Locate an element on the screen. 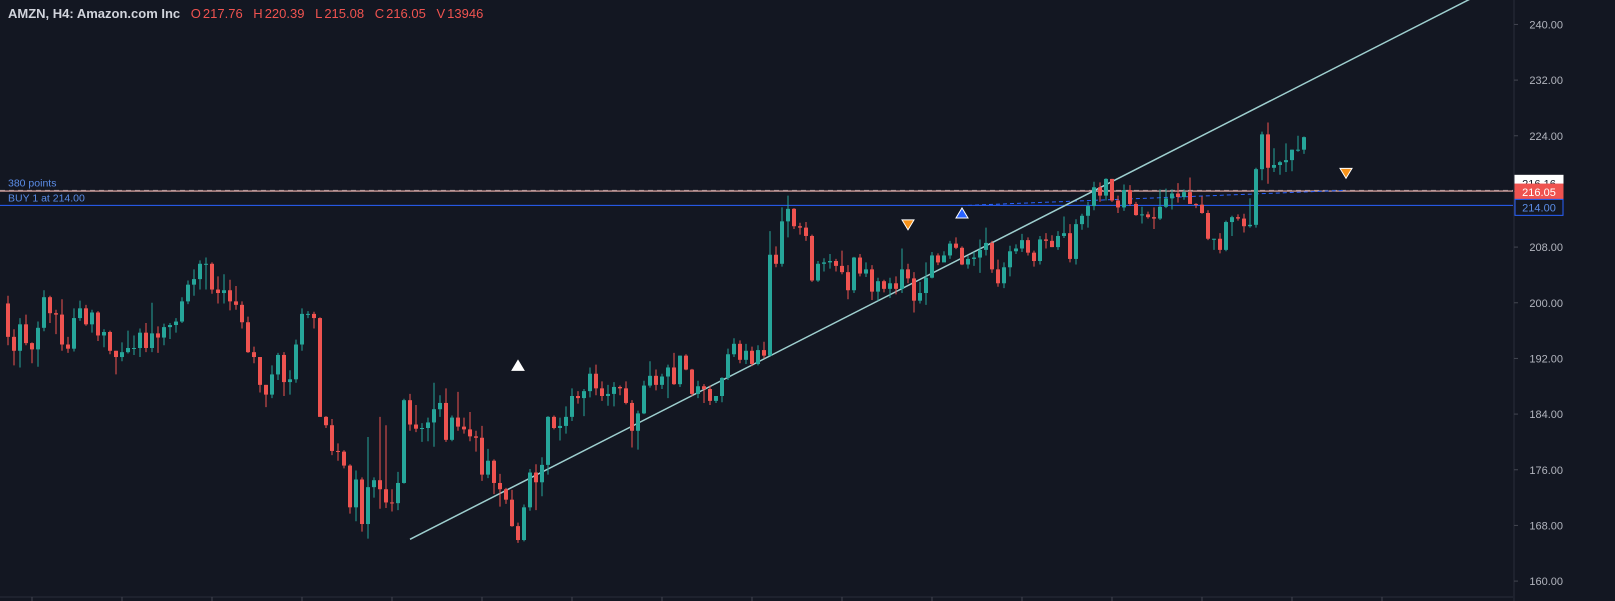 The height and width of the screenshot is (601, 1615). legend-volume: V 13946 is located at coordinates (460, 13).